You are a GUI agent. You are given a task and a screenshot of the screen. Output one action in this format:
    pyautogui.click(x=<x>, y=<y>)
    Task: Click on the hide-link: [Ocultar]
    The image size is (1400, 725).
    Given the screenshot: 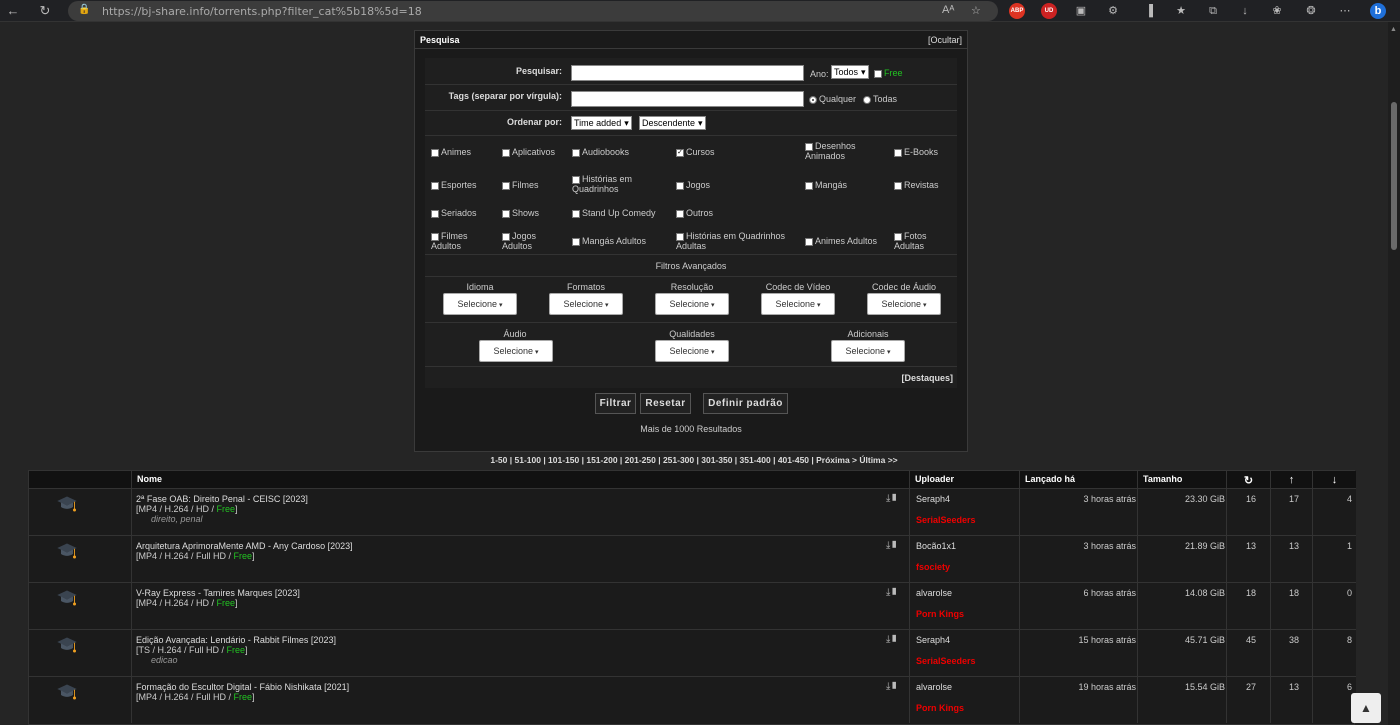 What is the action you would take?
    pyautogui.click(x=945, y=40)
    